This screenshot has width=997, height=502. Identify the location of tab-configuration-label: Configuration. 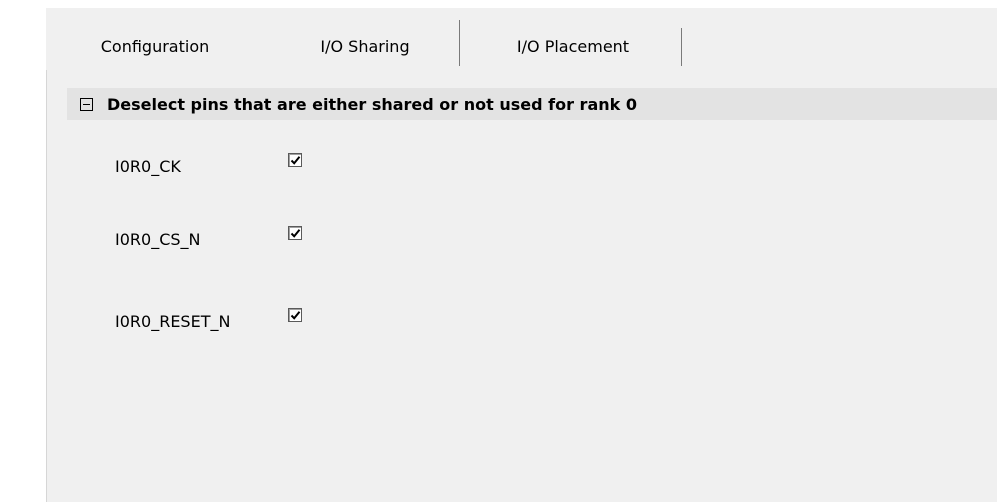
(155, 46).